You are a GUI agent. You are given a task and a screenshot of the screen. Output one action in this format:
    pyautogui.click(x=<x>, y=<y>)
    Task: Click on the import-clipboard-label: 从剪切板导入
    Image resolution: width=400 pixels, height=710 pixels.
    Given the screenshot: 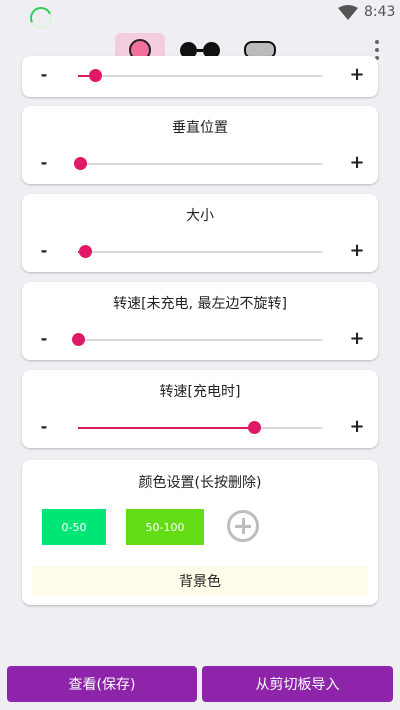 What is the action you would take?
    pyautogui.click(x=297, y=685)
    